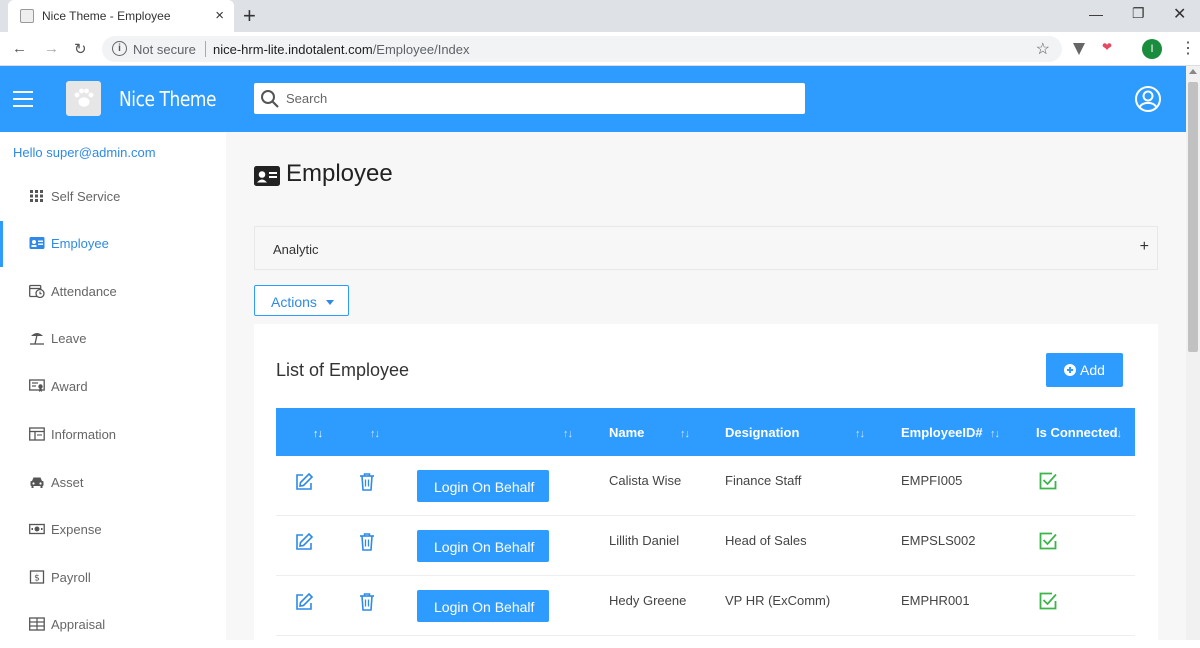 Image resolution: width=1200 pixels, height=648 pixels. I want to click on scroll-up-arrow, so click(1193, 71).